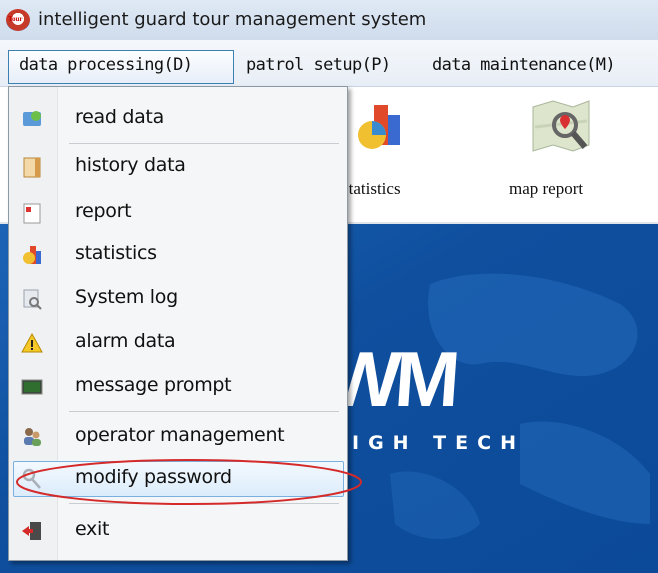 The image size is (658, 573). I want to click on report-icon, so click(32, 213).